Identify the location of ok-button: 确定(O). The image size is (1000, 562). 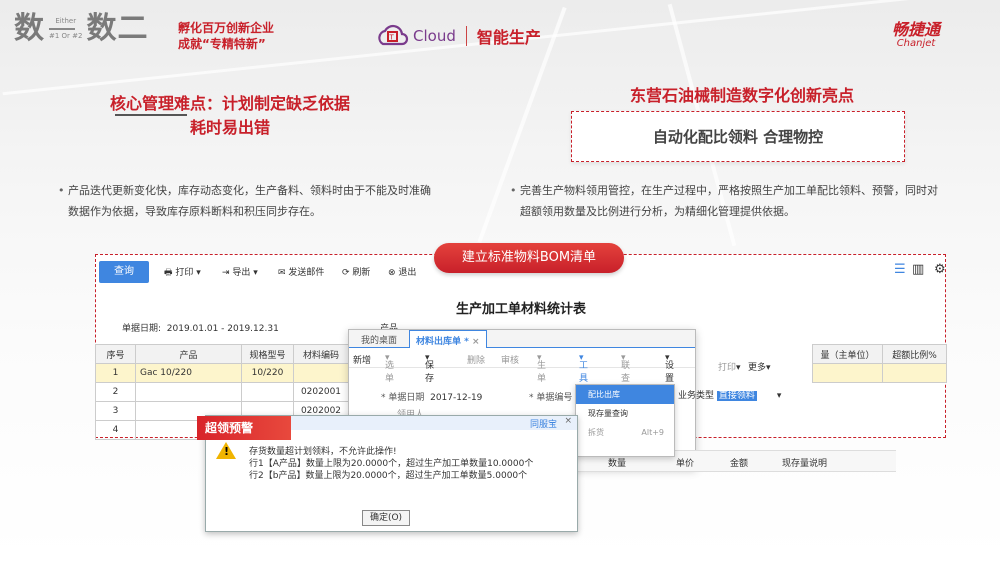
(386, 518).